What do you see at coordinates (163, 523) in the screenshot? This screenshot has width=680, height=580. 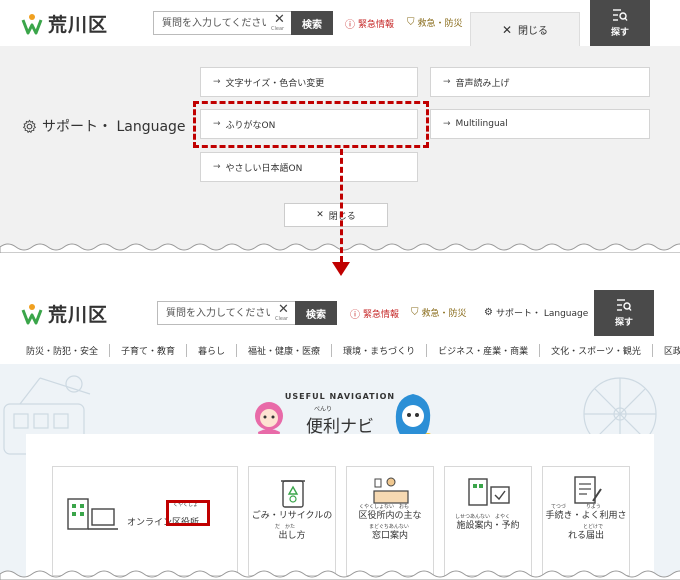 I see `online-office-label: オンライン区役所` at bounding box center [163, 523].